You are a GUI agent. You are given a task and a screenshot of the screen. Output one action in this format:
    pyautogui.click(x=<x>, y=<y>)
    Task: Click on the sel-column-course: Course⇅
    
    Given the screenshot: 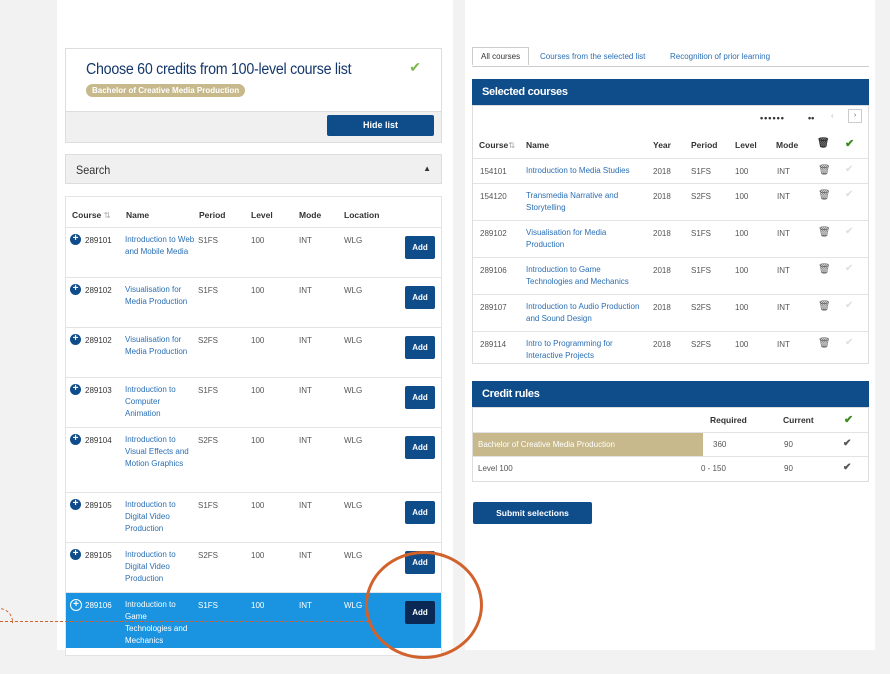 What is the action you would take?
    pyautogui.click(x=497, y=145)
    